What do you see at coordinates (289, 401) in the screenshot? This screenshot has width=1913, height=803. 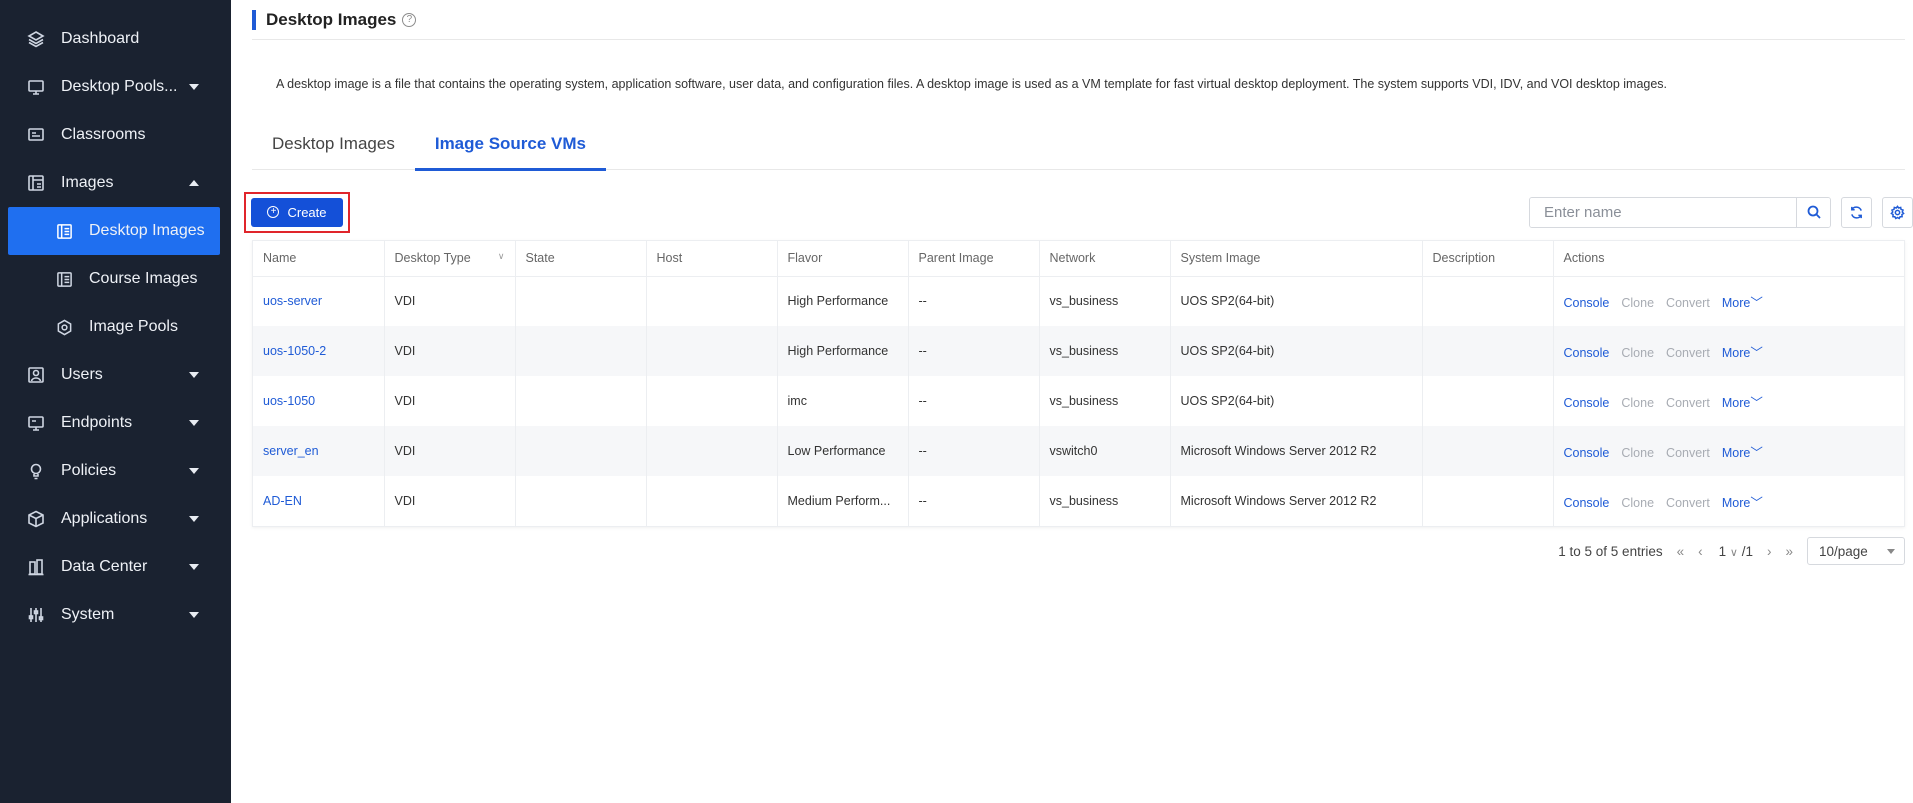 I see `vm-name-link: uos-1050` at bounding box center [289, 401].